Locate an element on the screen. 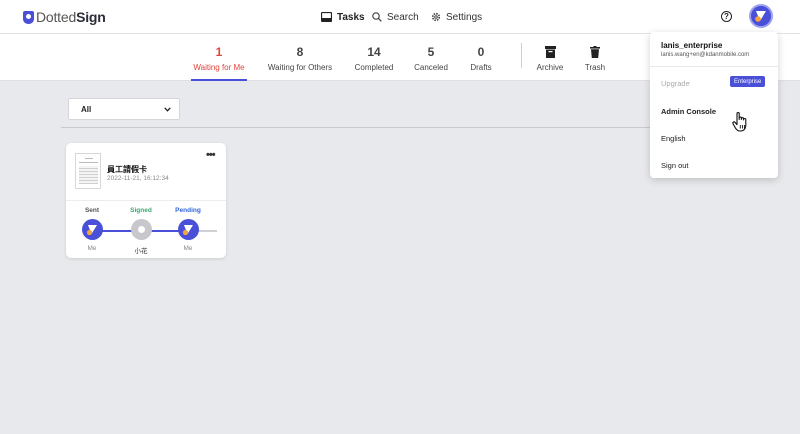 The image size is (800, 434). tab-count: 0 is located at coordinates (481, 52).